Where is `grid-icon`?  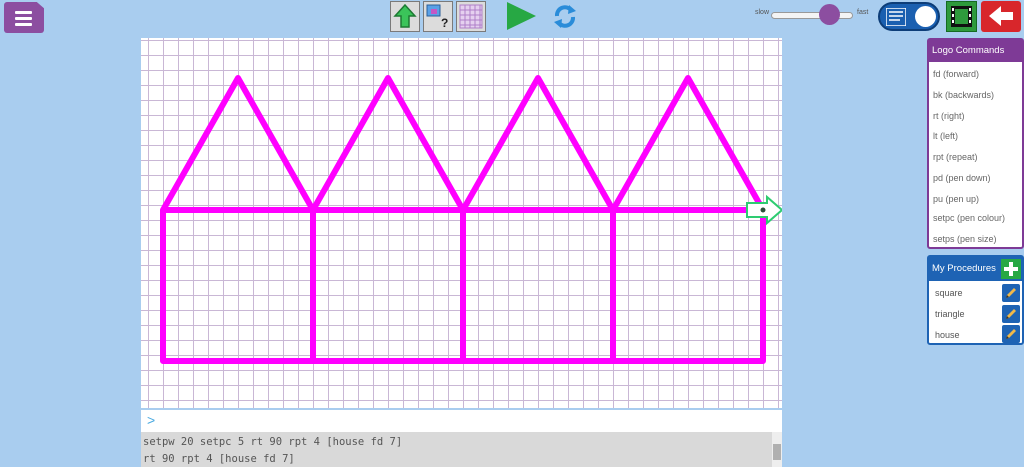 grid-icon is located at coordinates (471, 16).